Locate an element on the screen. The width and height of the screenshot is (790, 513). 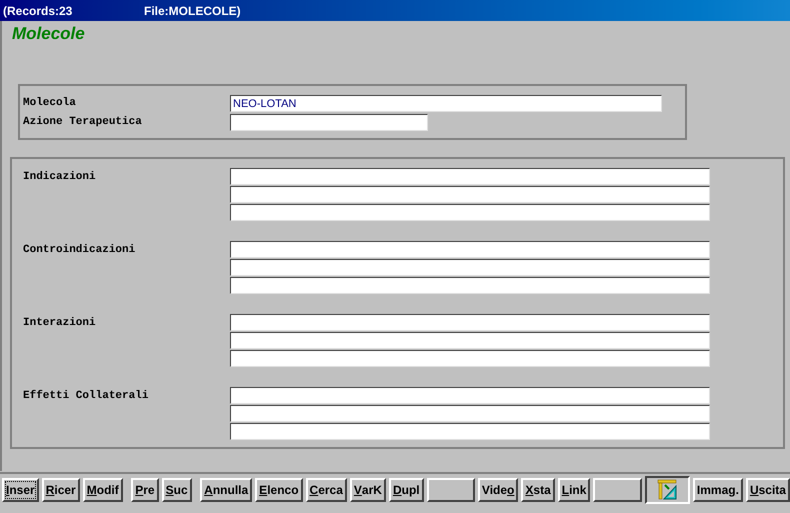
toolbar-button: Modif is located at coordinates (102, 490).